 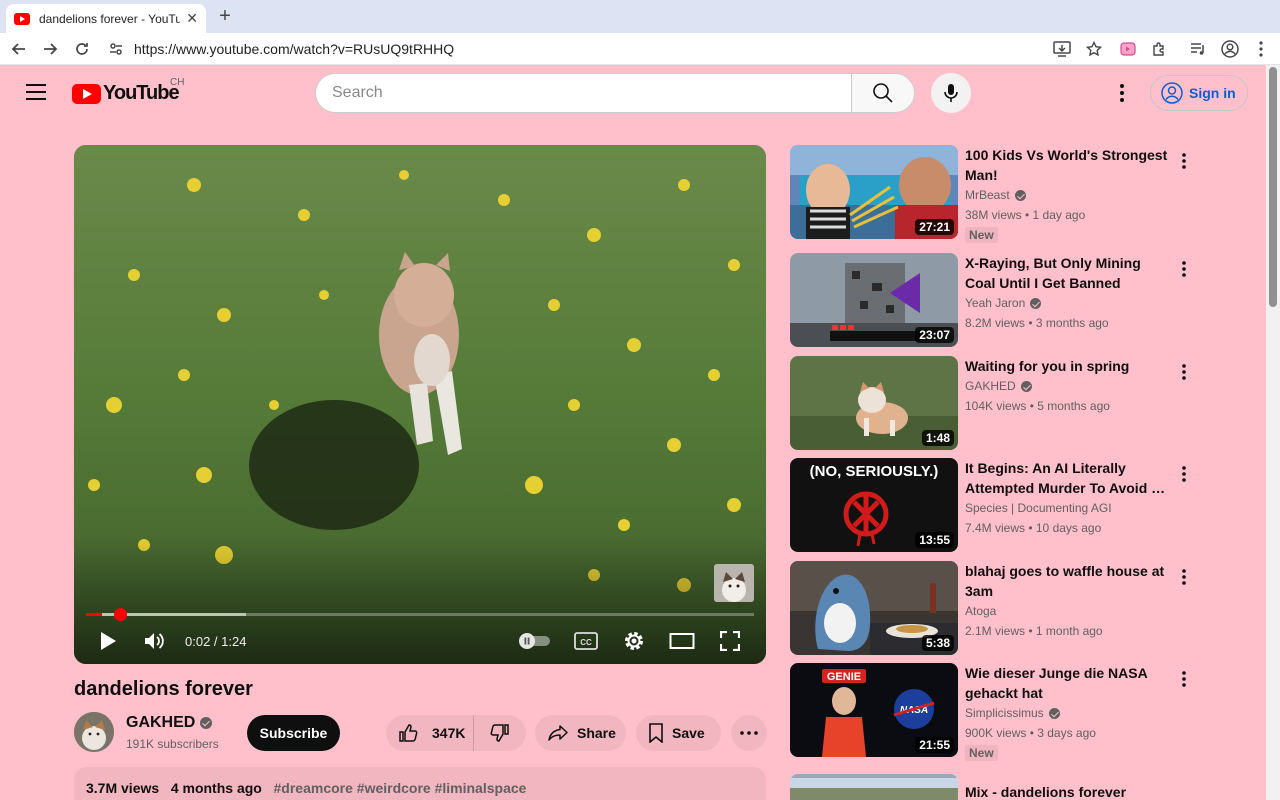 What do you see at coordinates (1033, 528) in the screenshot?
I see `video-meta: 7.4M views • 10 days ago` at bounding box center [1033, 528].